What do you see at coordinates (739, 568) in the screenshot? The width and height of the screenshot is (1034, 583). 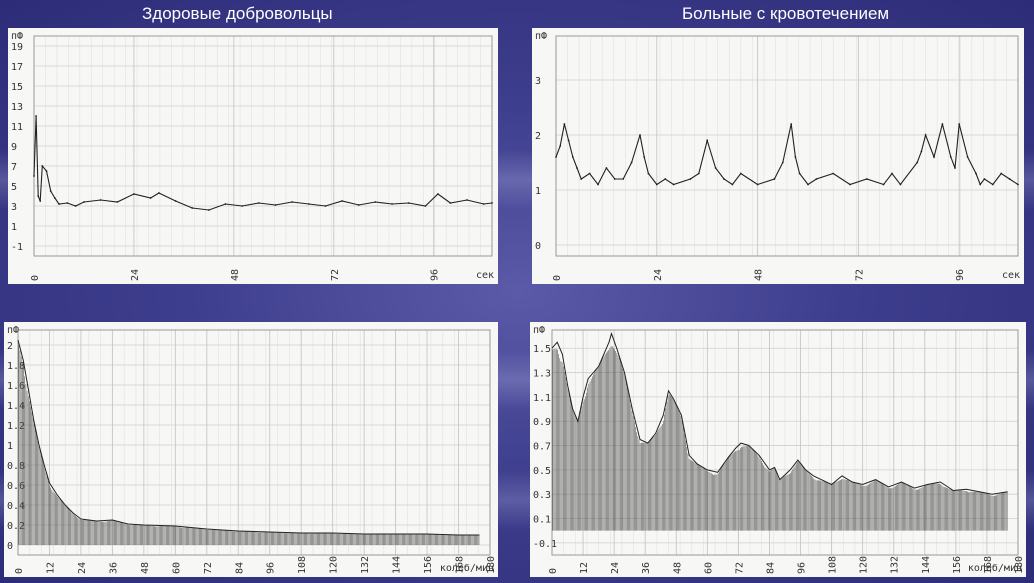 I see `x-tick-label: 72` at bounding box center [739, 568].